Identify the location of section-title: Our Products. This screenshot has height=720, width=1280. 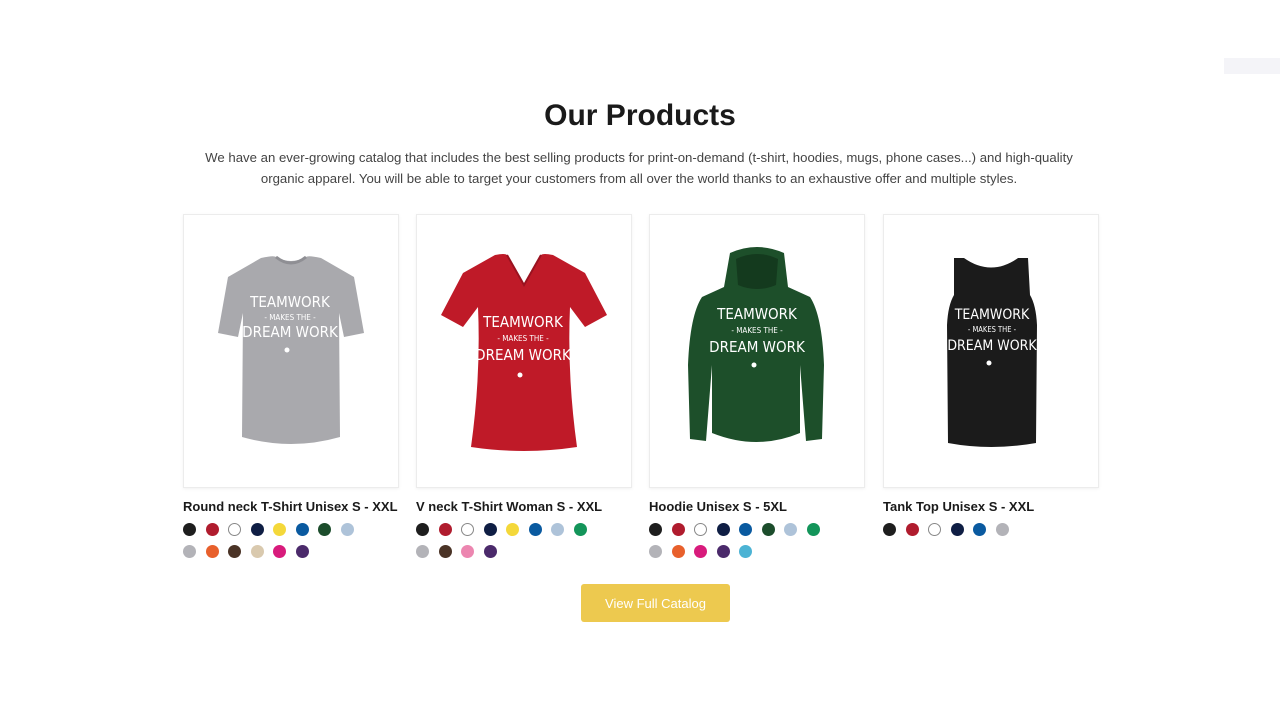
(640, 115).